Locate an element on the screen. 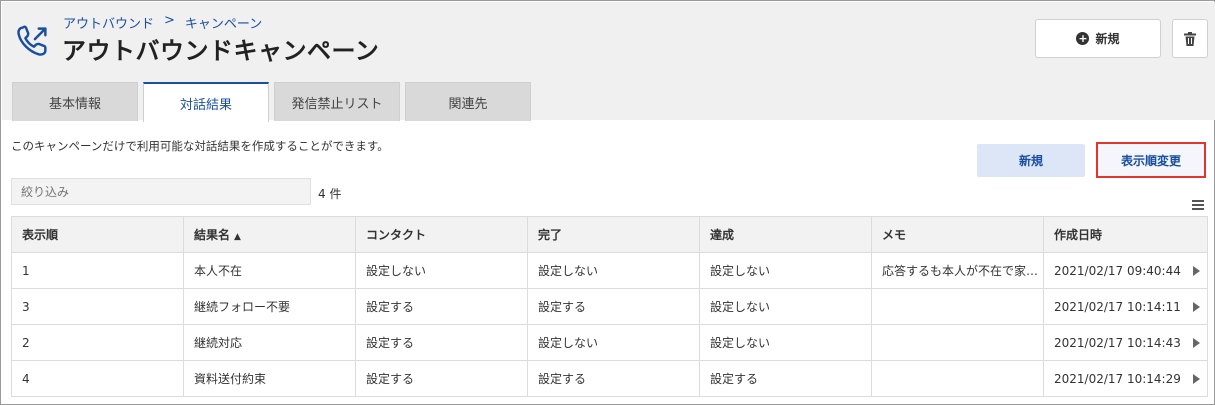  col-header-result-name: 結果名 ▲ is located at coordinates (269, 234).